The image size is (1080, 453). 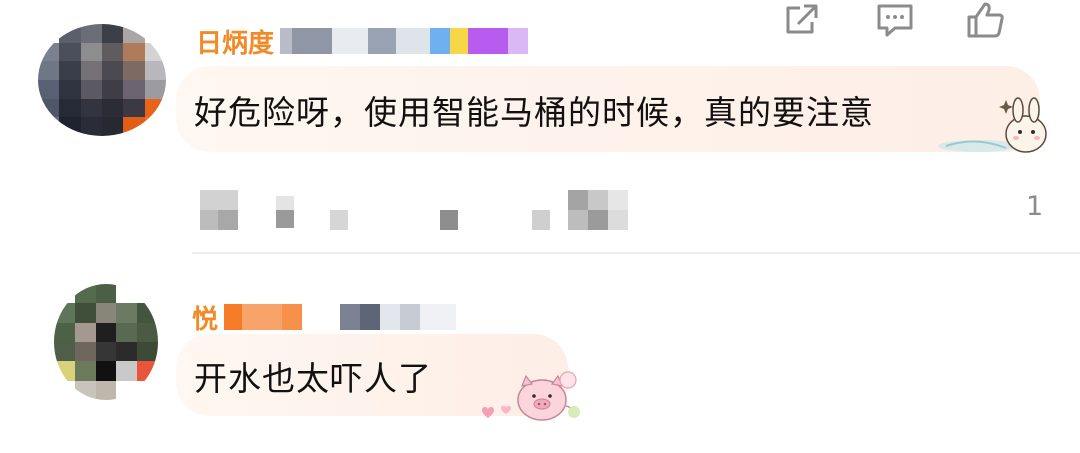 I want to click on comment-text: 好危险呀，使用智能马桶的时候，真的要注意, so click(x=534, y=112).